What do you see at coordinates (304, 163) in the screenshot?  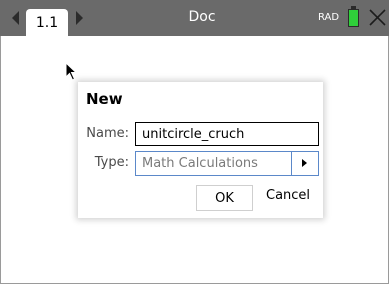 I see `dropdown-arrow-icon` at bounding box center [304, 163].